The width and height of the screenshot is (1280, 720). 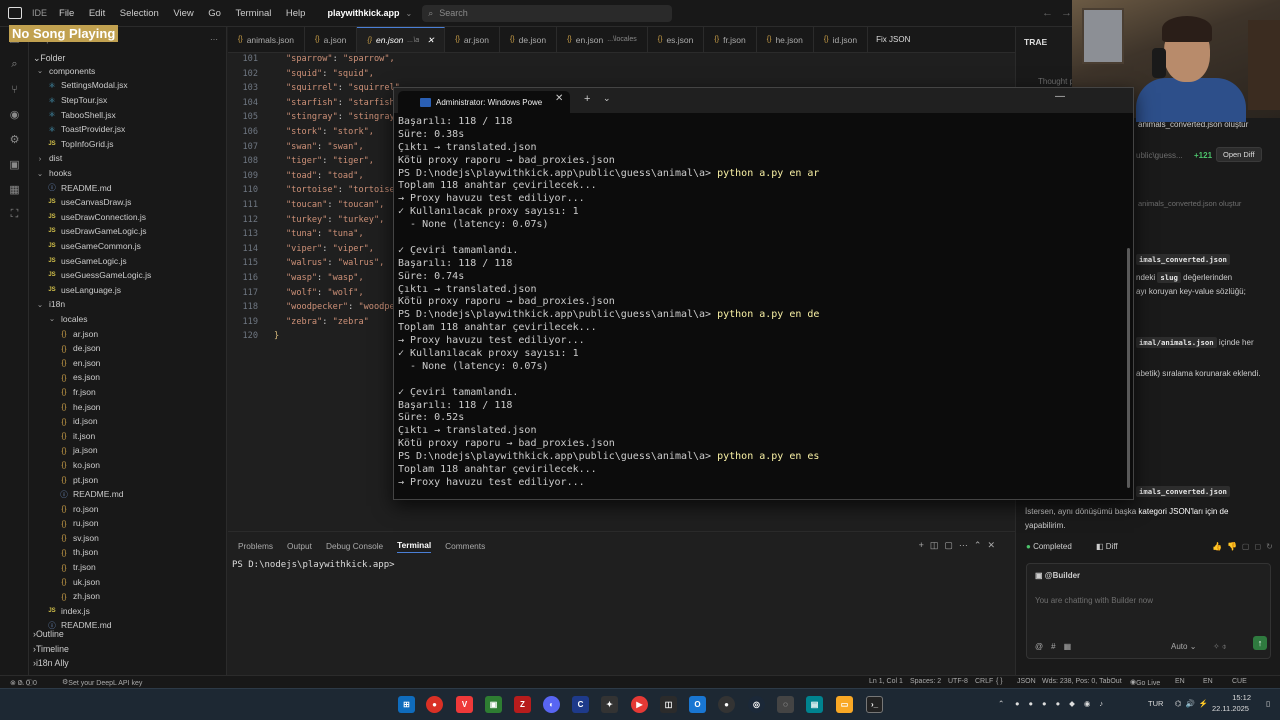 I want to click on chat-tools: @#▦, so click(x=1057, y=646).